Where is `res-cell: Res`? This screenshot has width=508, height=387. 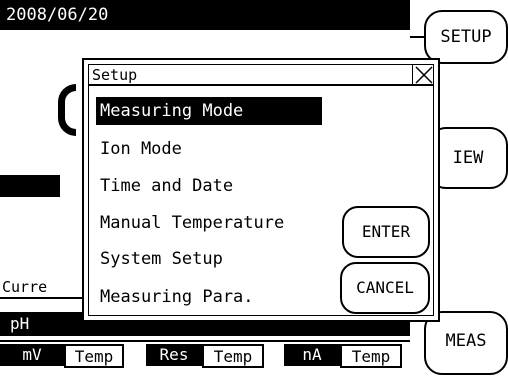
res-cell: Res is located at coordinates (174, 355).